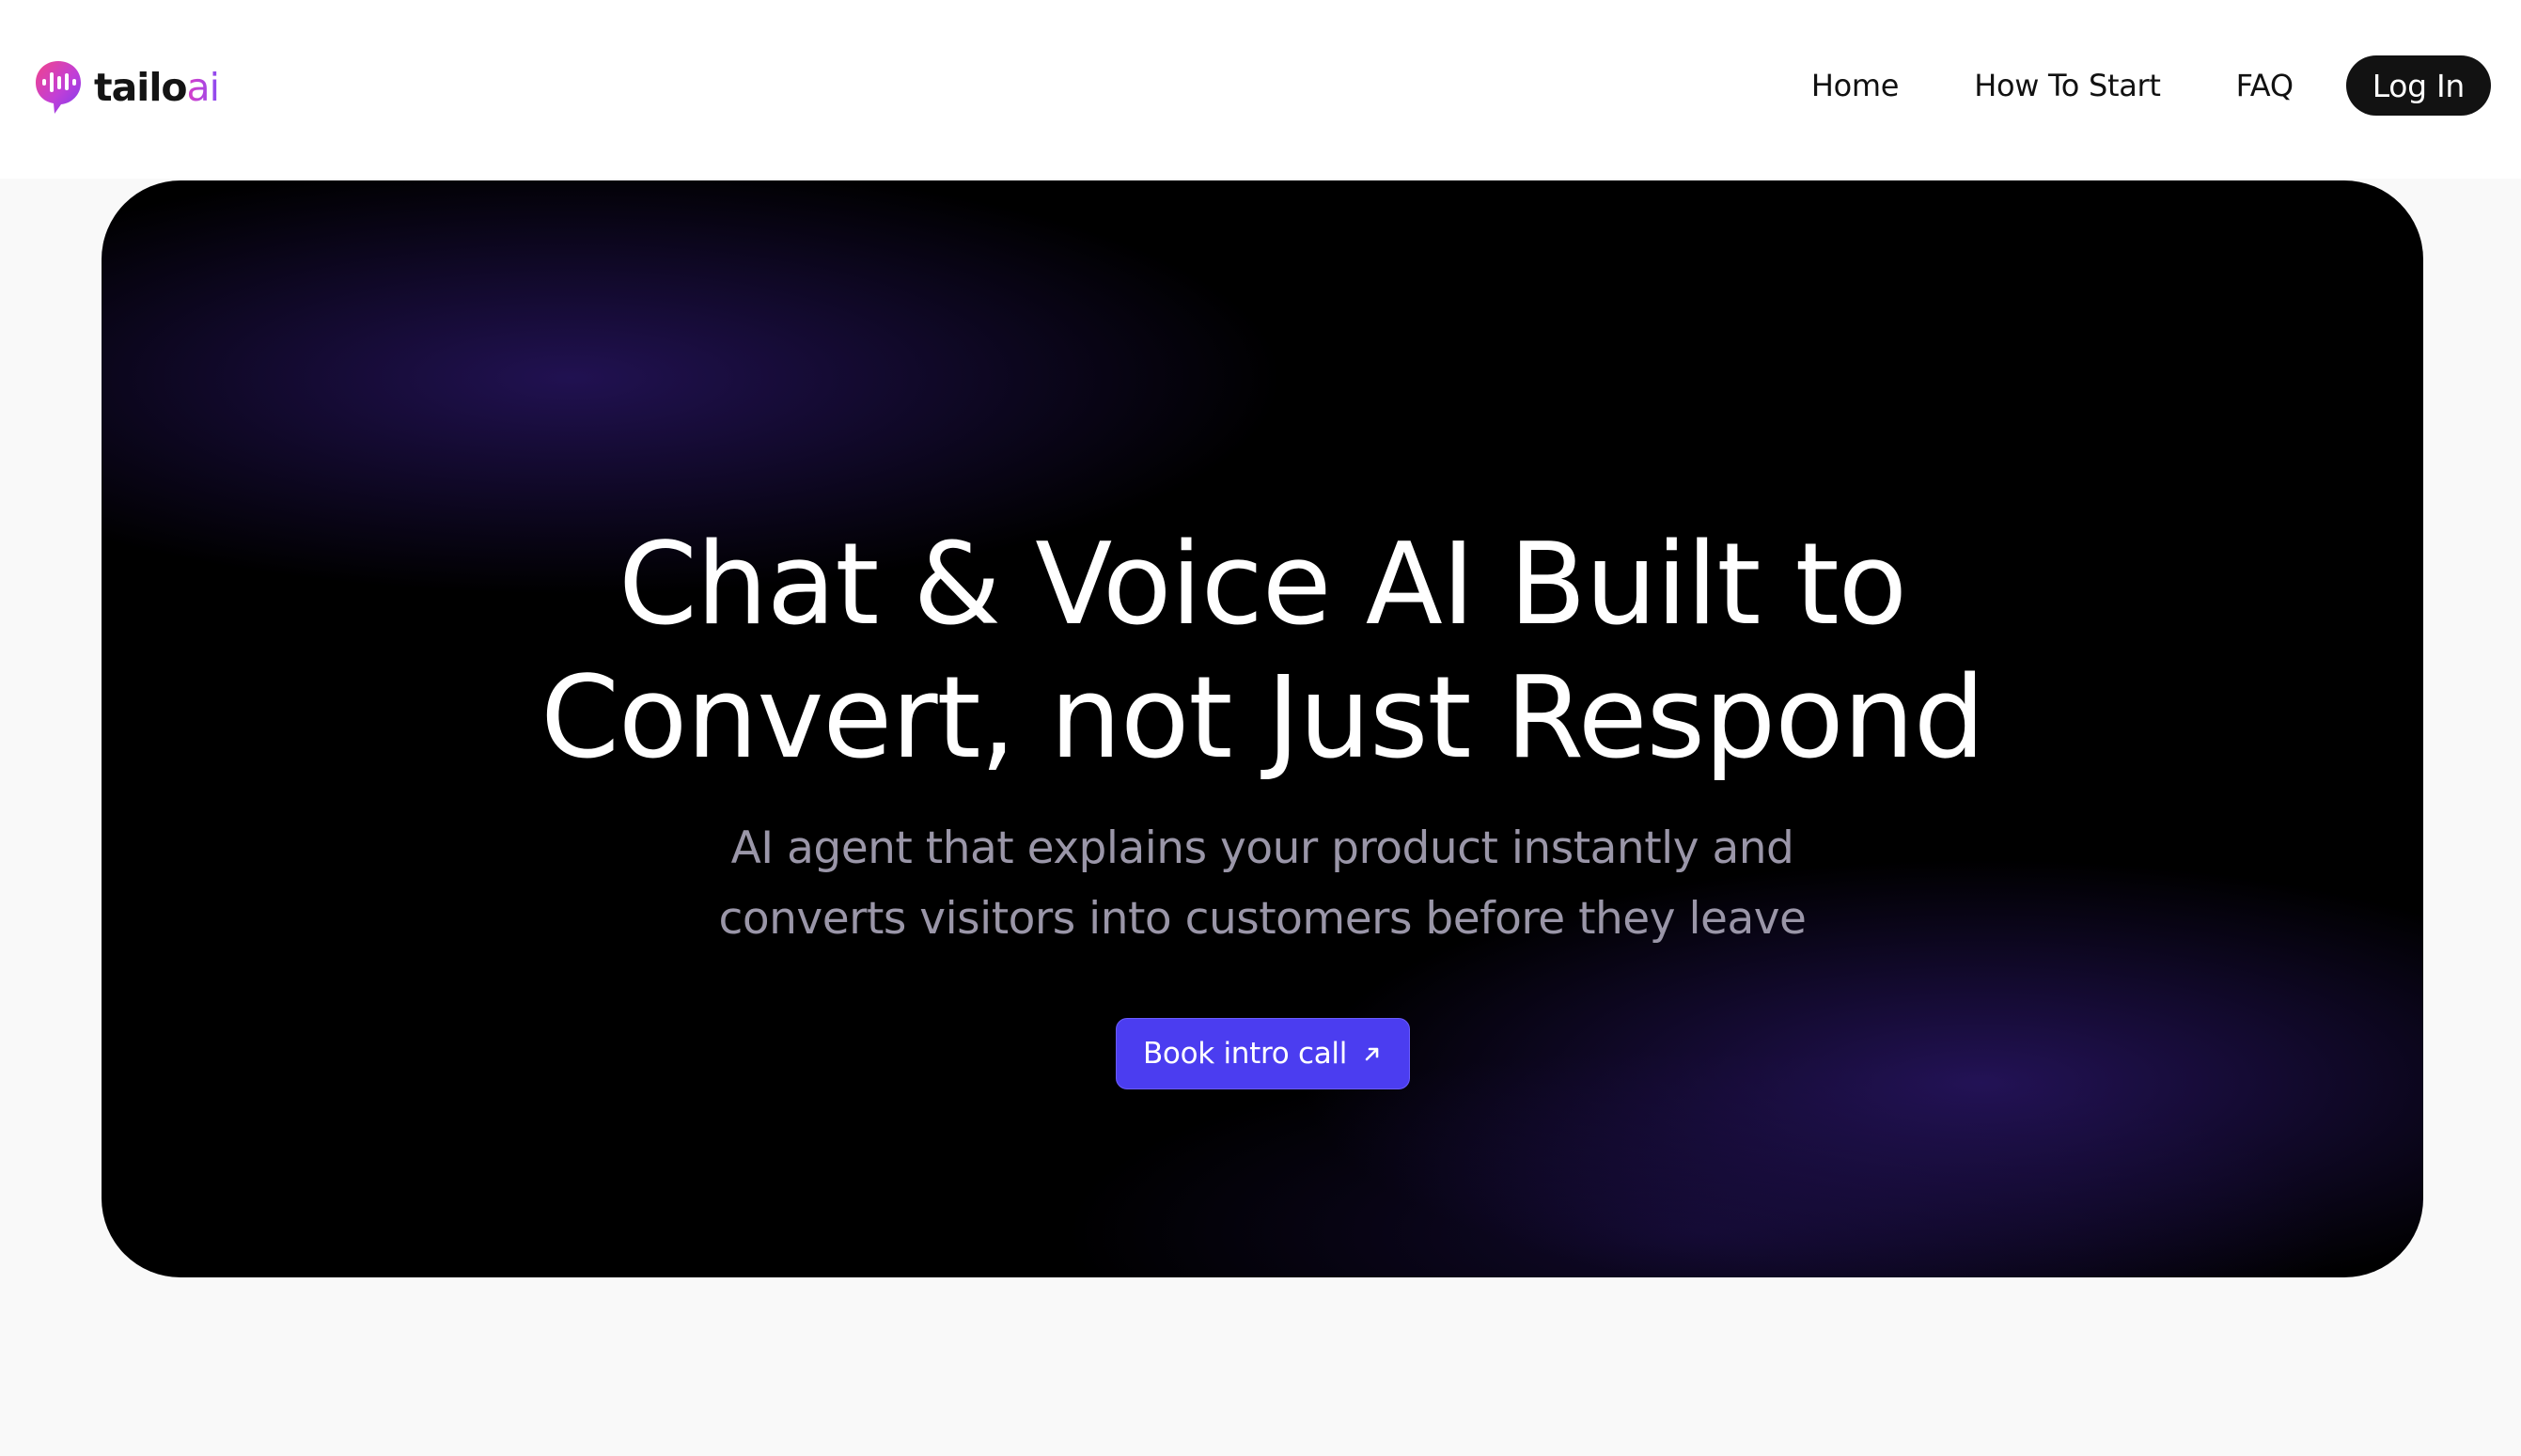  I want to click on login-button: Log In, so click(2418, 85).